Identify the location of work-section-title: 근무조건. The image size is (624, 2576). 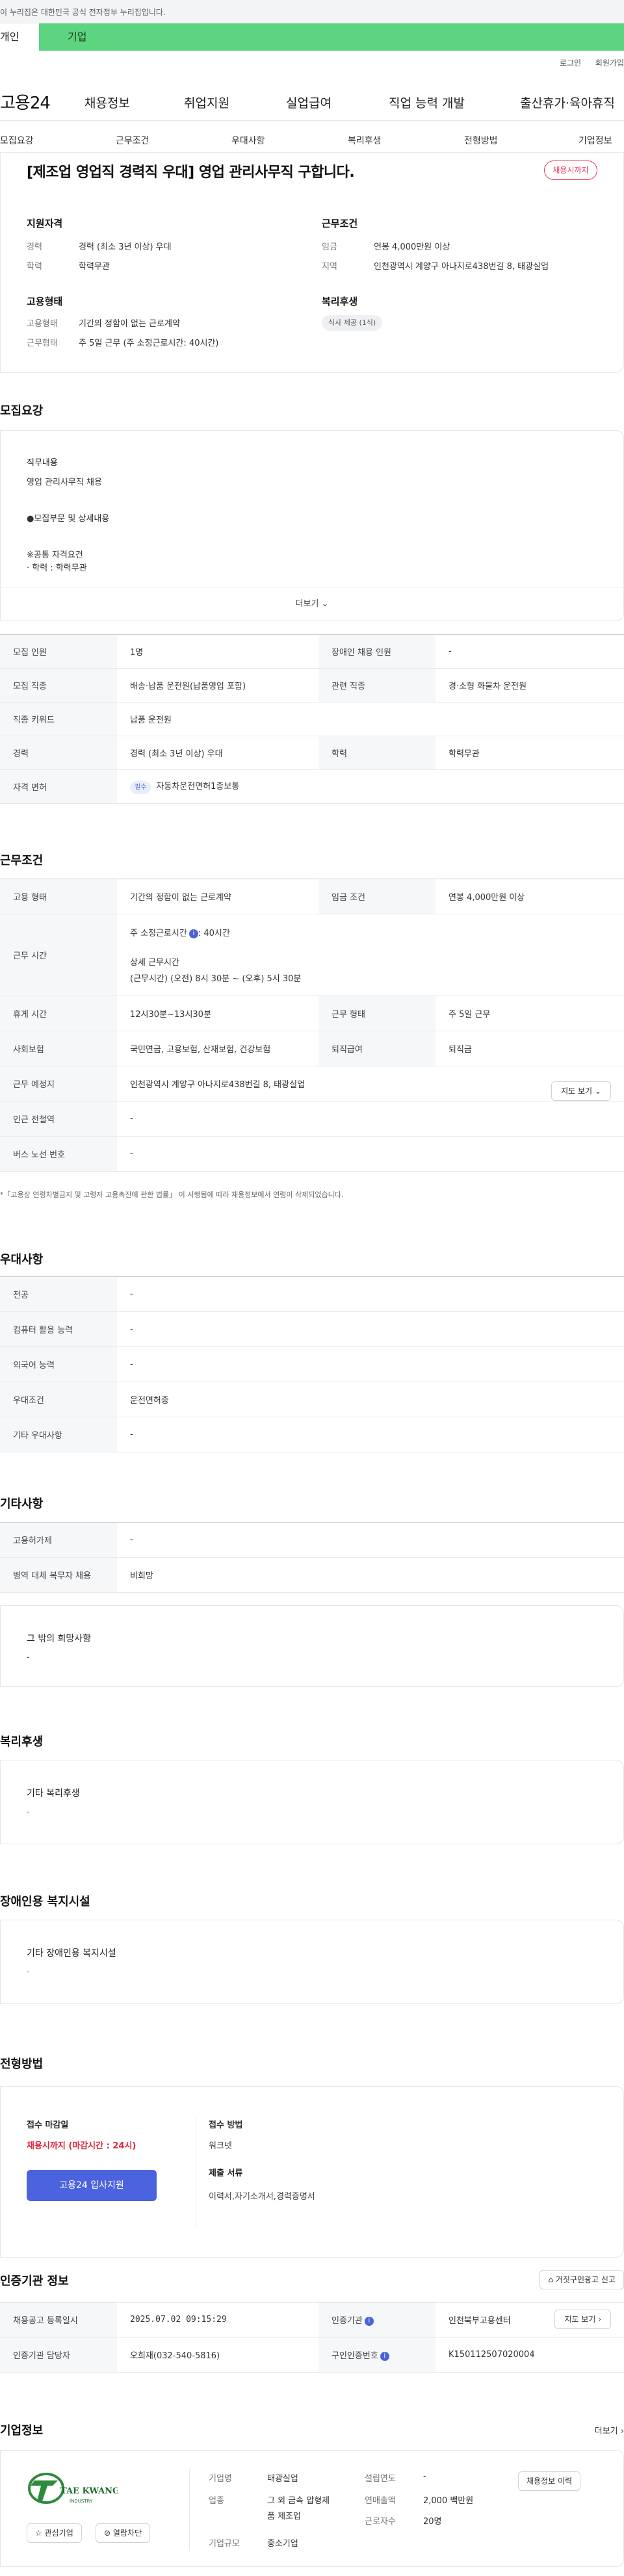
(22, 861).